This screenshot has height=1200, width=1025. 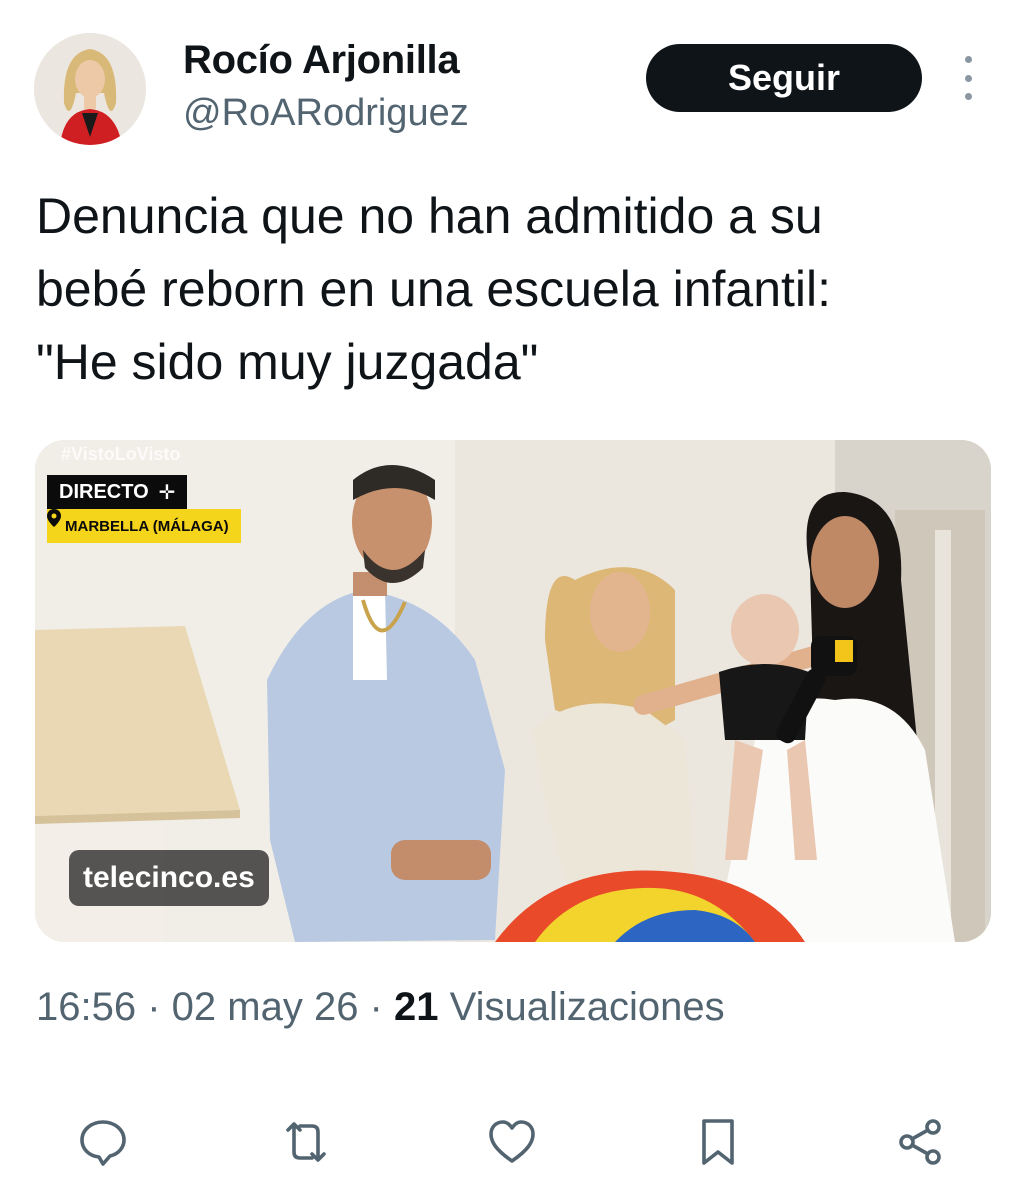 I want to click on tweet-meta: 16:56 · 02 may 26 · 21 Visualizaciones, so click(x=380, y=1007).